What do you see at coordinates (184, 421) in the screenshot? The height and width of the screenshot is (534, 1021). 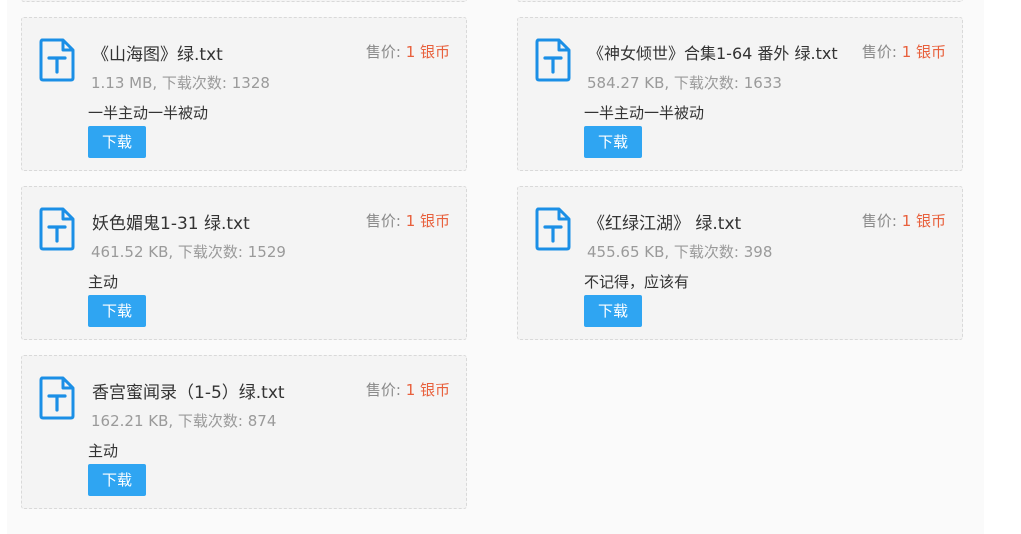 I see `attachment-meta: 162.21 KB, 下载次数: 874` at bounding box center [184, 421].